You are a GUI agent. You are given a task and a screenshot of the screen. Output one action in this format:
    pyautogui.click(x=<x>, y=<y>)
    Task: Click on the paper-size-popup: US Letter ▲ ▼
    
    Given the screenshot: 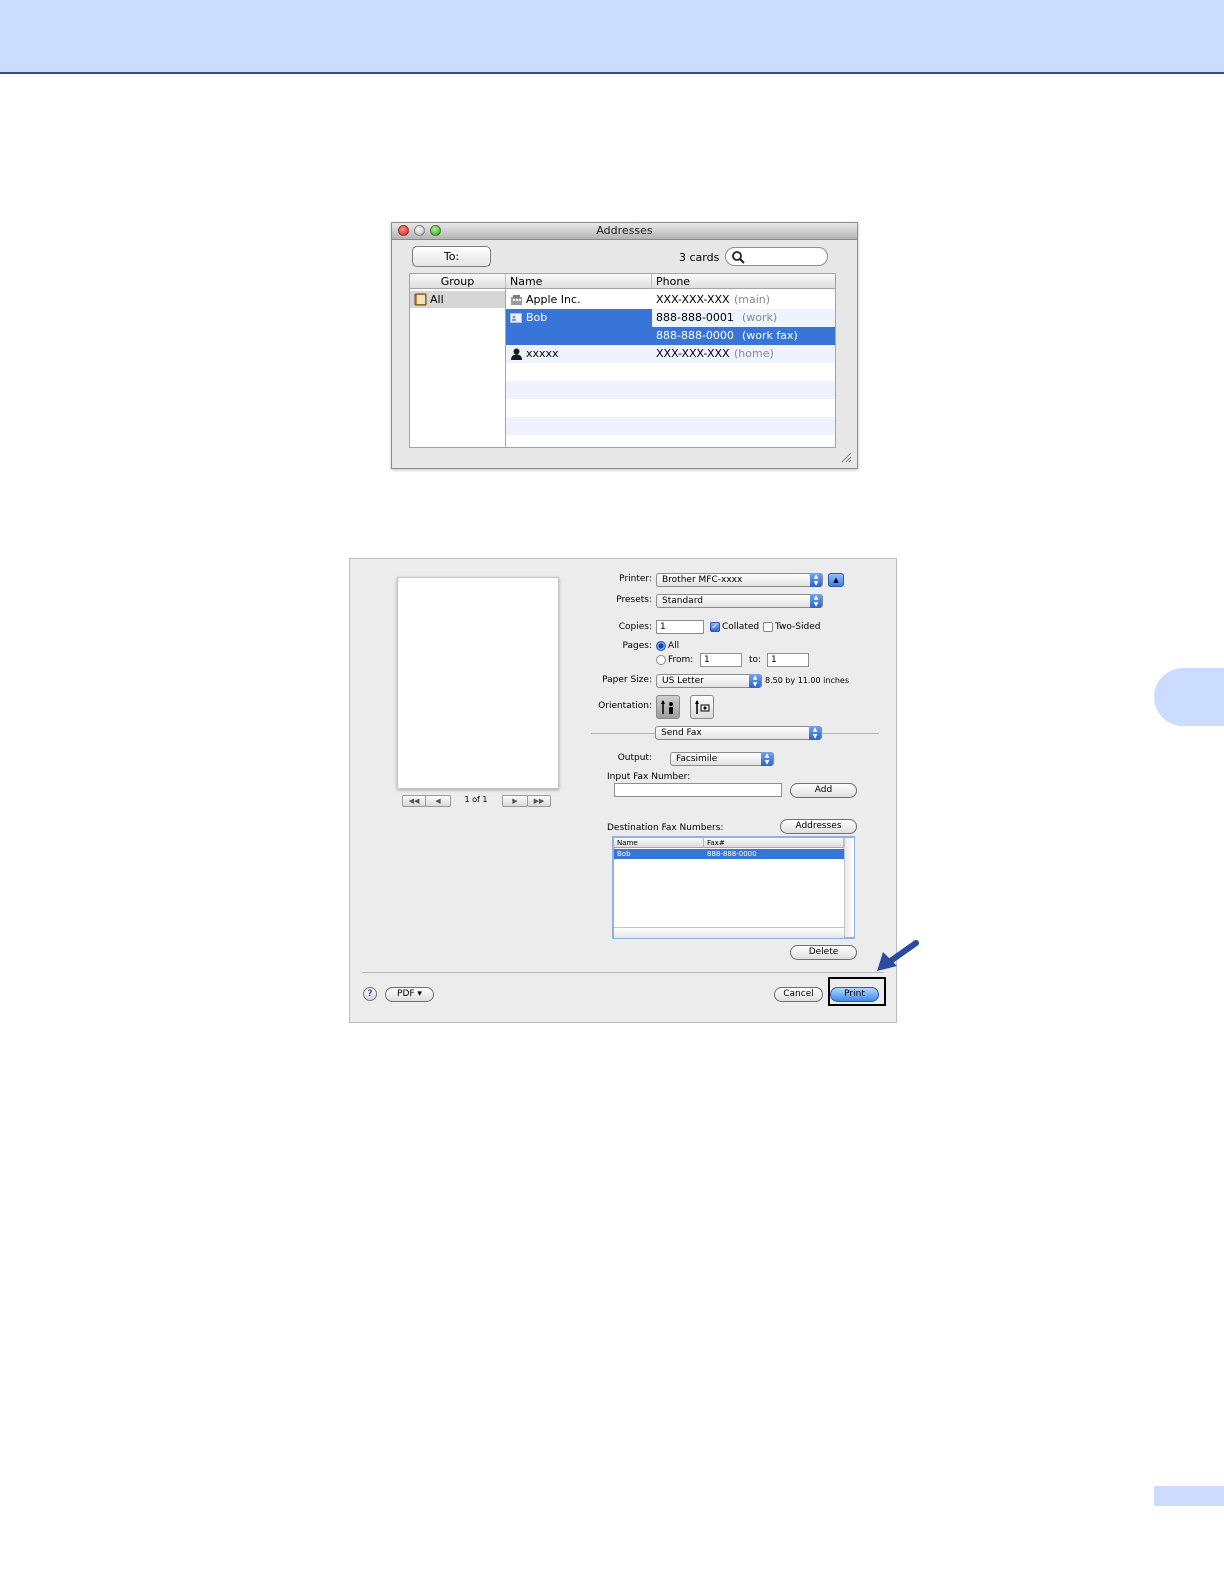 What is the action you would take?
    pyautogui.click(x=709, y=681)
    